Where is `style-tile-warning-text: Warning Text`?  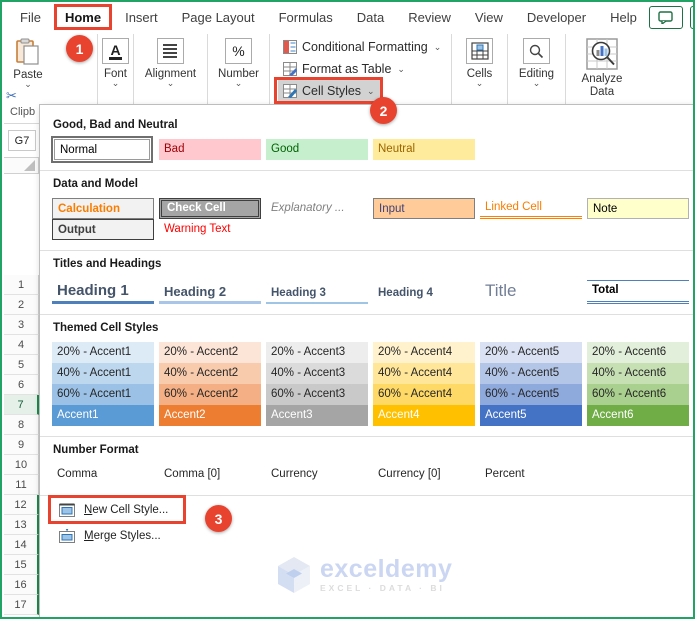
style-tile-warning-text: Warning Text is located at coordinates (210, 229).